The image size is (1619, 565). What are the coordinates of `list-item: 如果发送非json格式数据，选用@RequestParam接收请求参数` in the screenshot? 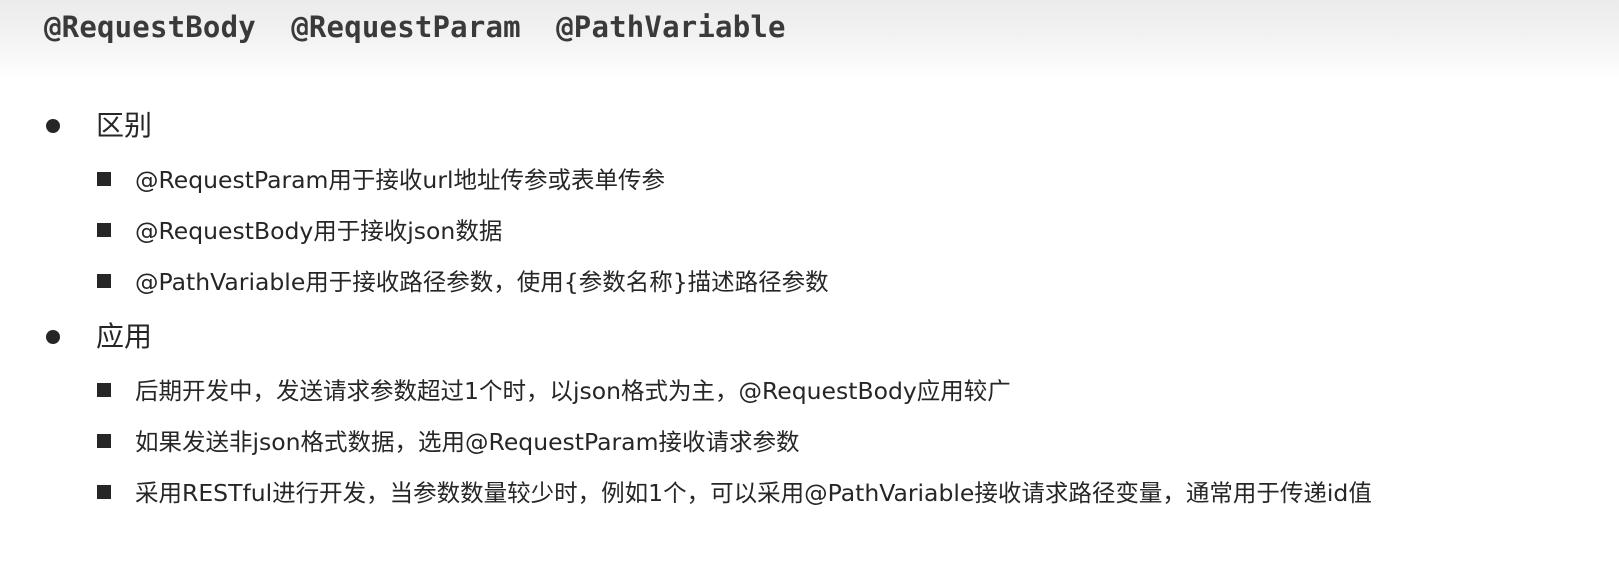 It's located at (809, 442).